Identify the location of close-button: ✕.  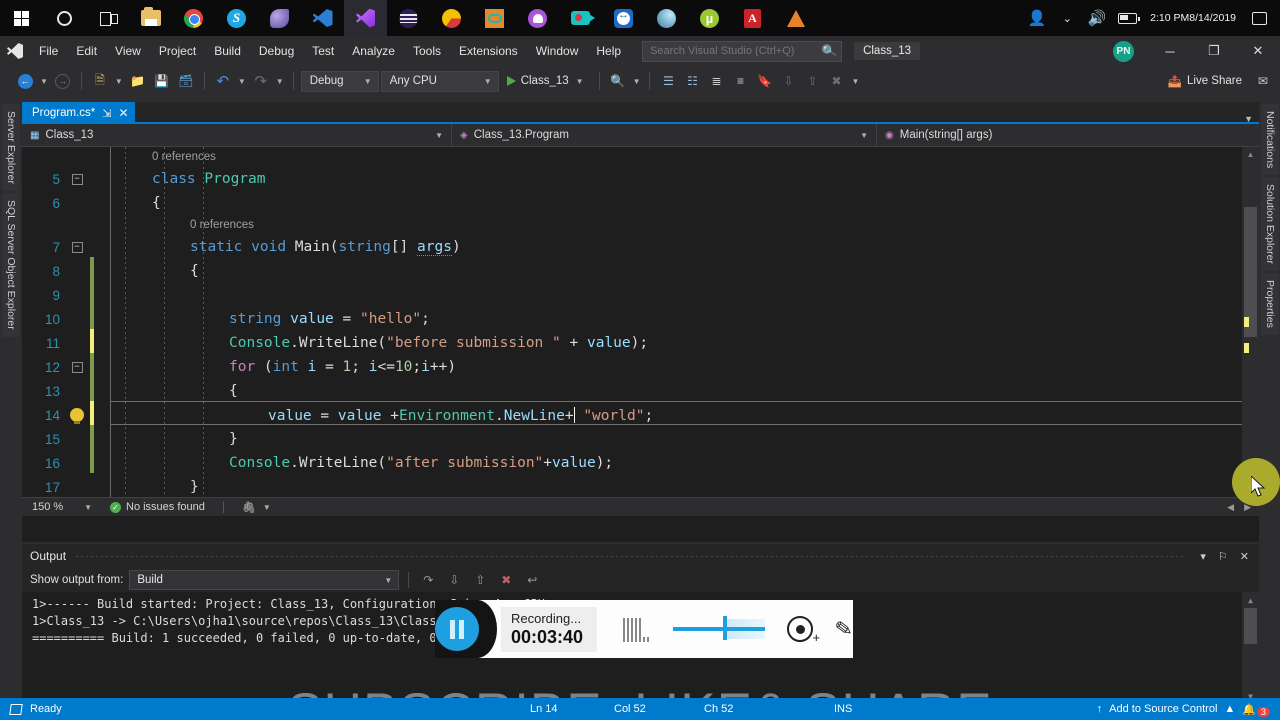
(1258, 51).